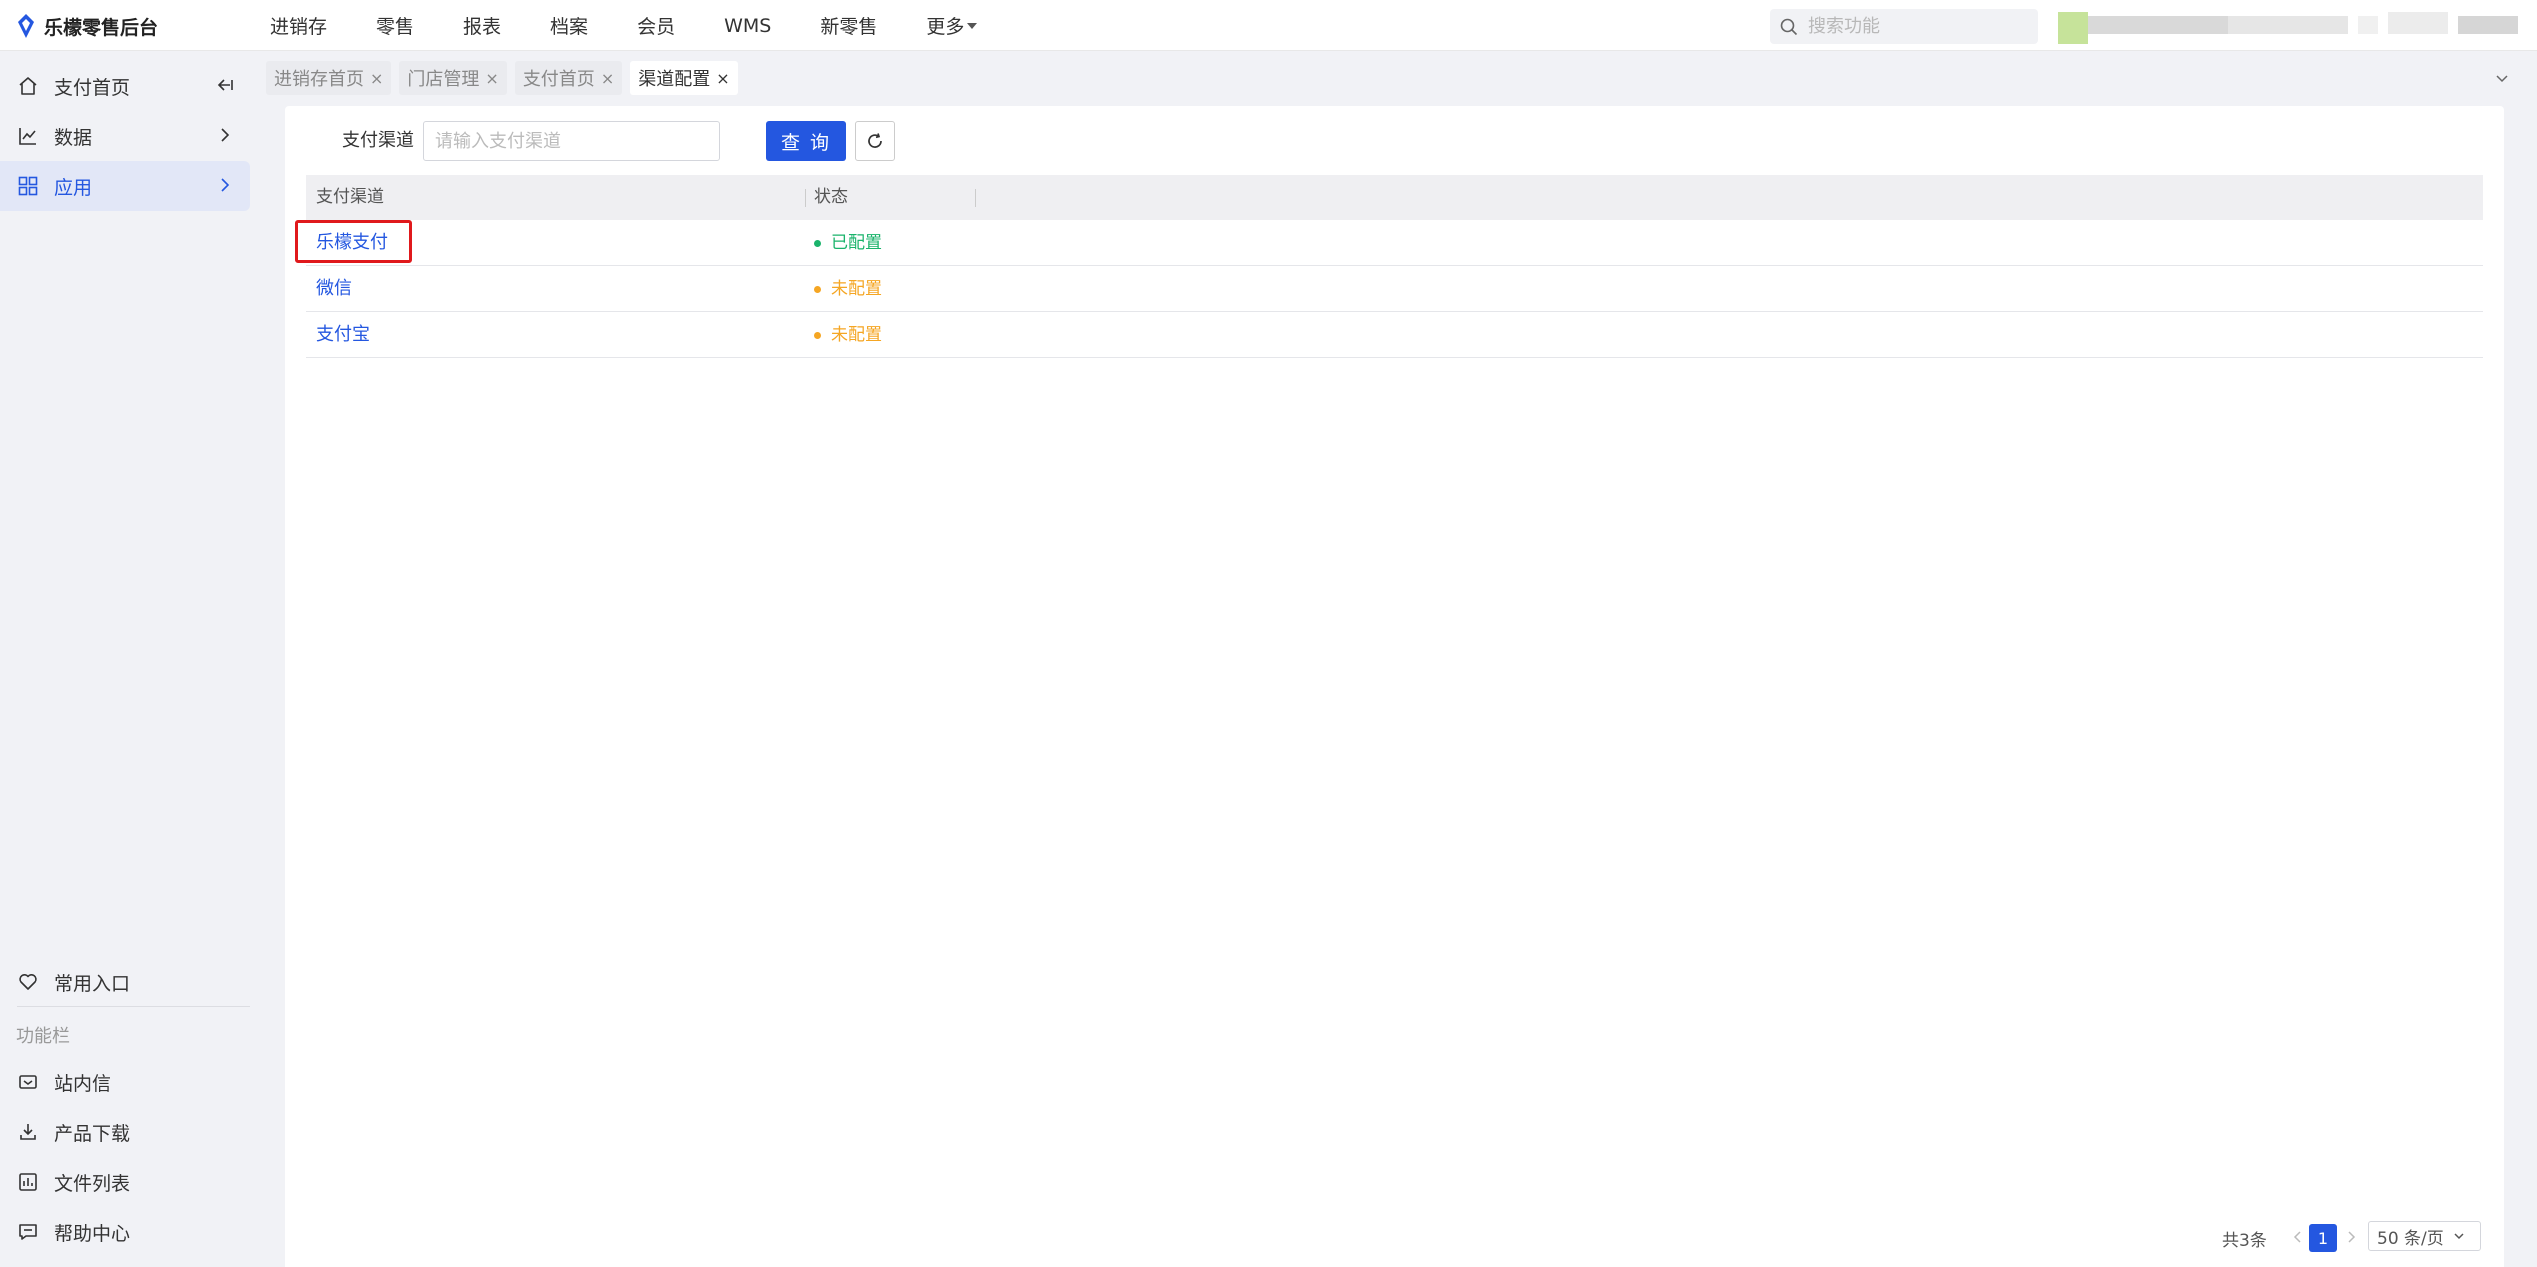  Describe the element at coordinates (1394, 335) in the screenshot. I see `table-row: 支付宝 未配置` at that location.